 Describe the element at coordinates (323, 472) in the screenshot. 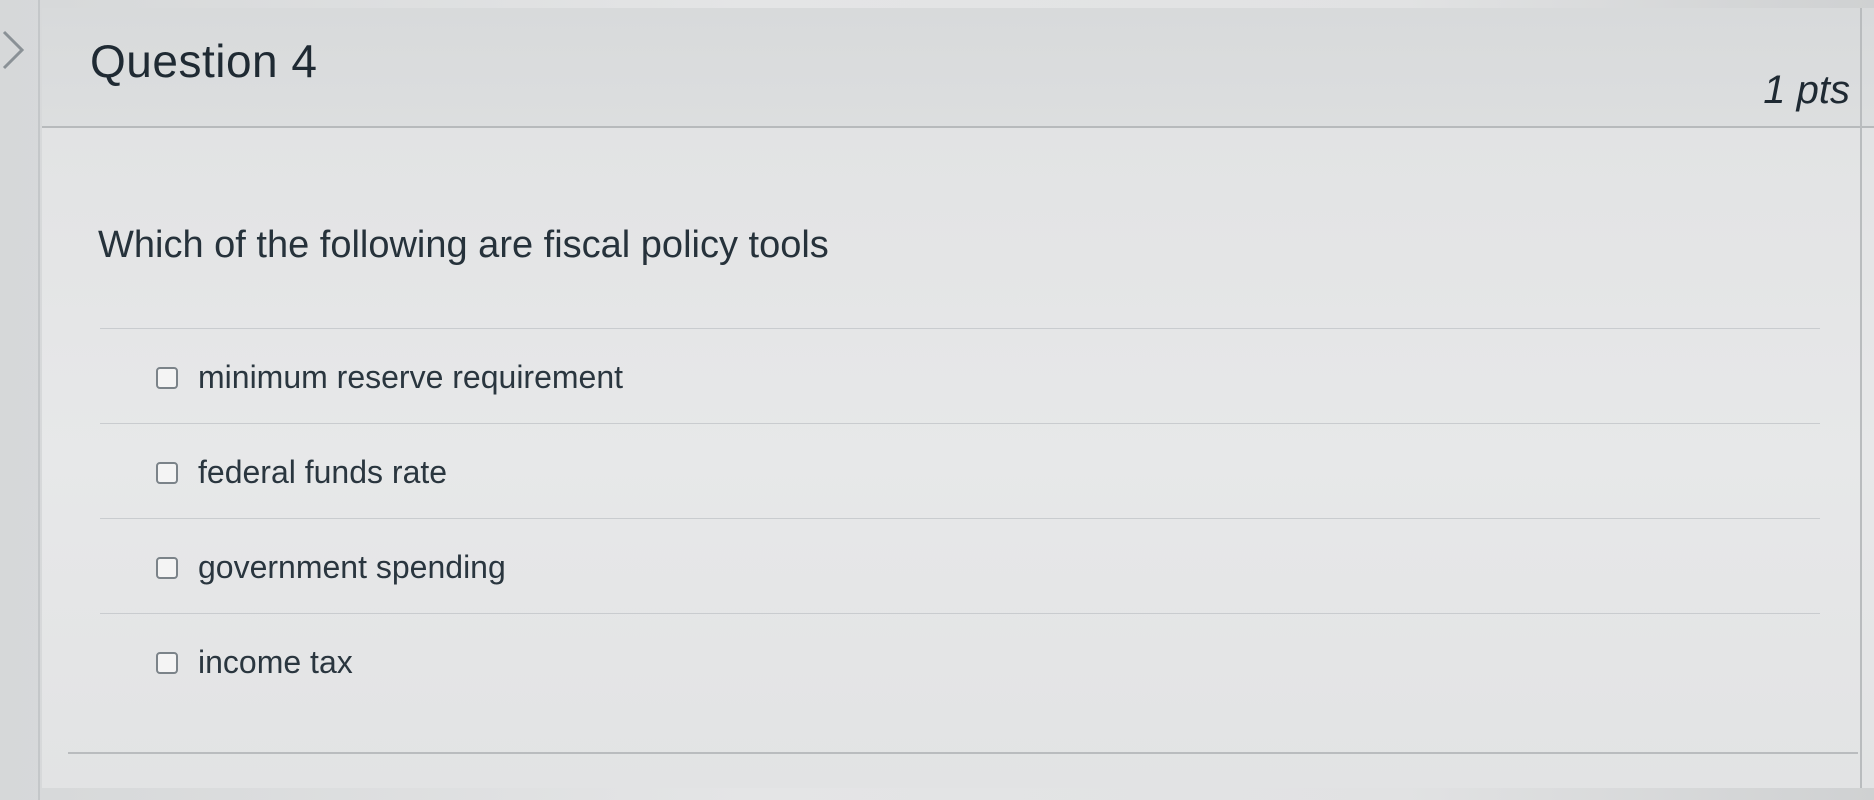

I see `answer-label: federal funds rate` at that location.